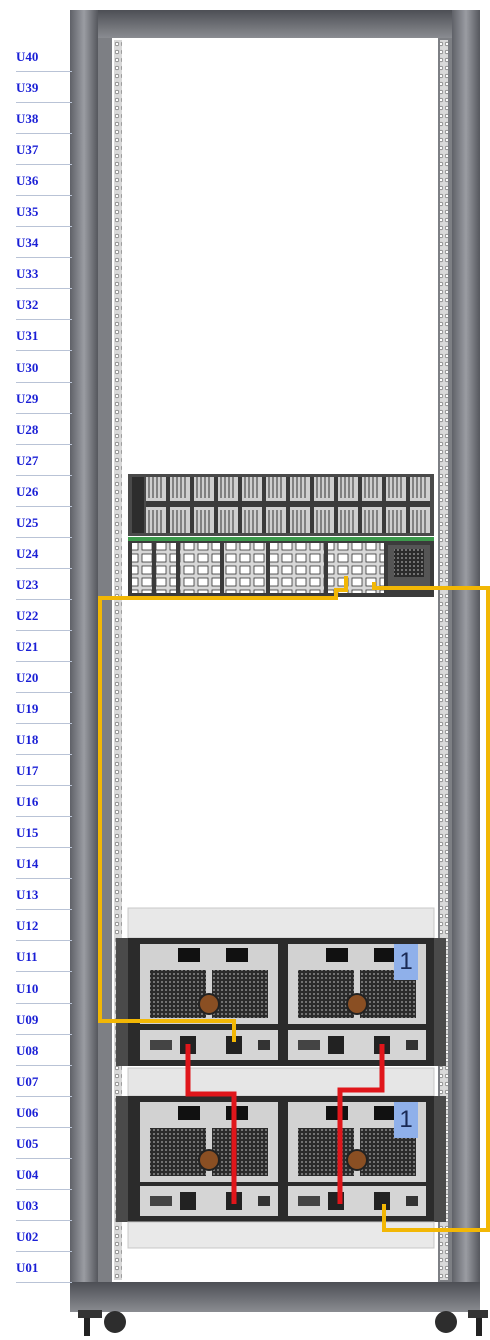 The width and height of the screenshot is (490, 1340). Describe the element at coordinates (44, 709) in the screenshot. I see `unit-label-u19: U19` at that location.